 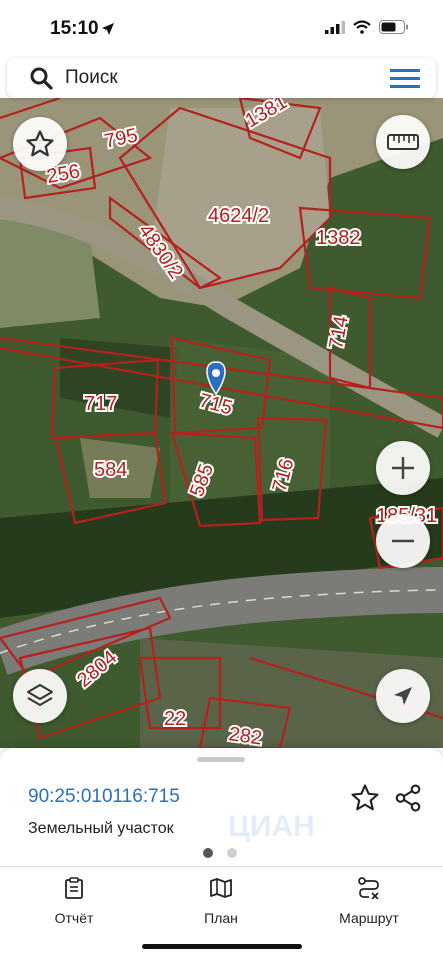 What do you see at coordinates (221, 78) in the screenshot?
I see `search-bar: Поиск` at bounding box center [221, 78].